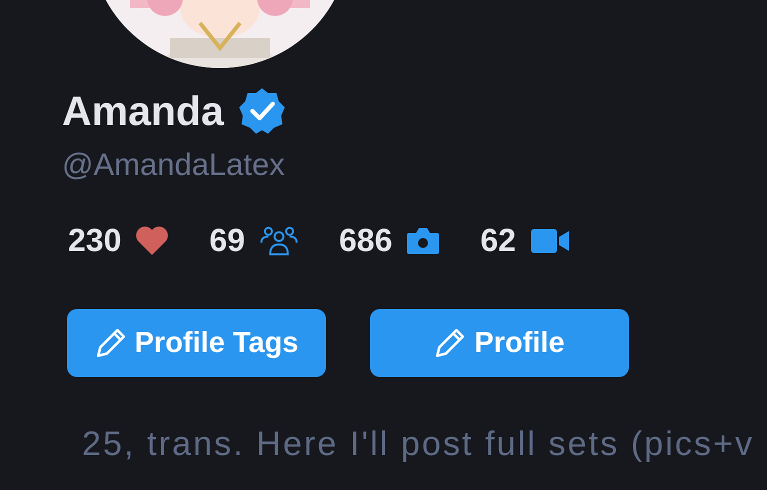  What do you see at coordinates (227, 240) in the screenshot?
I see `stat-count: 69` at bounding box center [227, 240].